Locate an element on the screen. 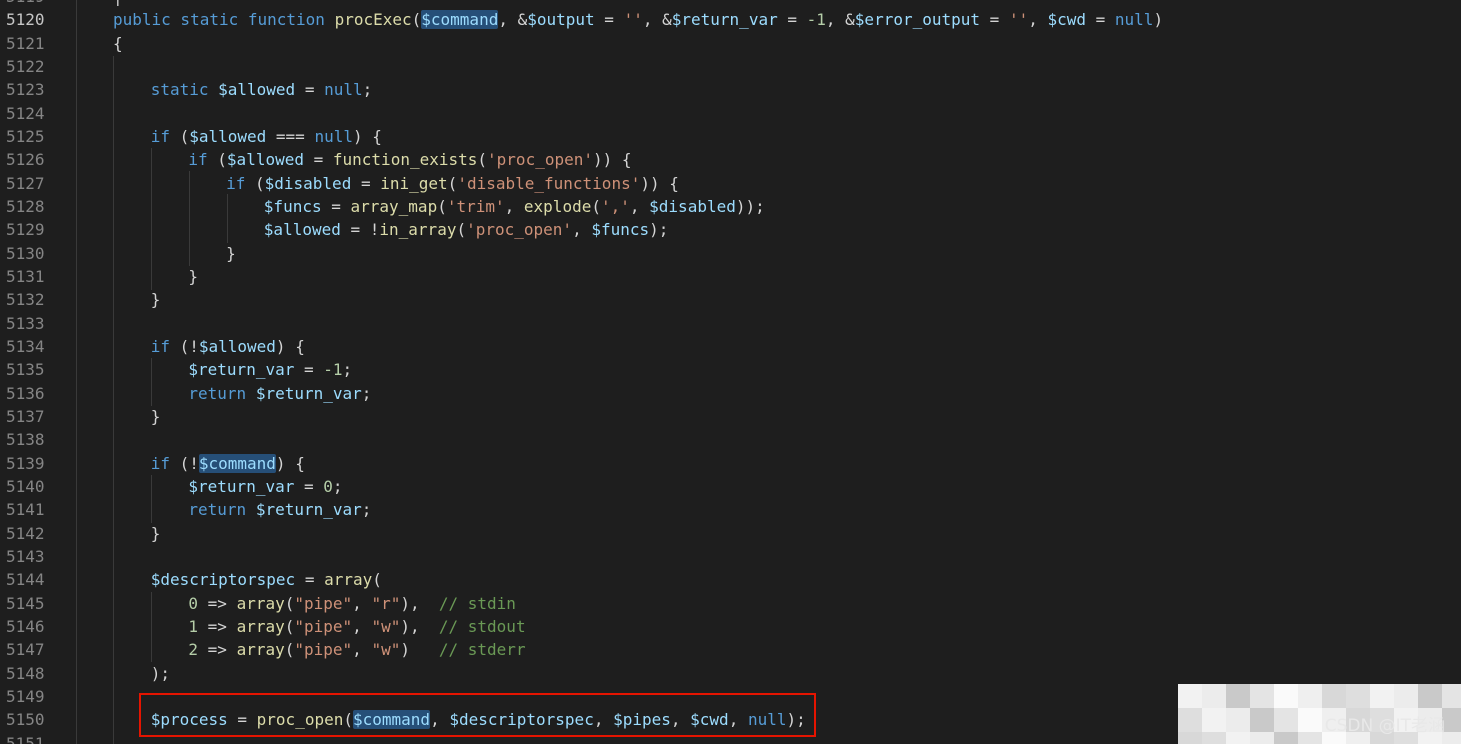 The image size is (1461, 744). code-line: if ($allowed === null) { is located at coordinates (266, 136).